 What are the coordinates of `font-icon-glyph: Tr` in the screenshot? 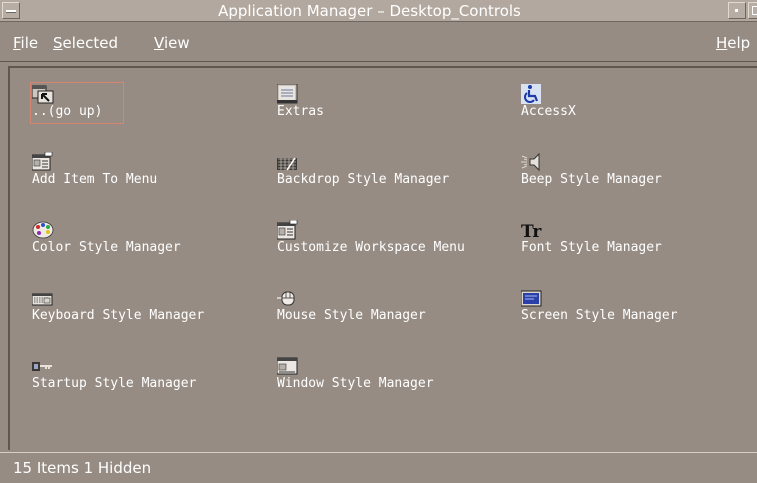 It's located at (531, 231).